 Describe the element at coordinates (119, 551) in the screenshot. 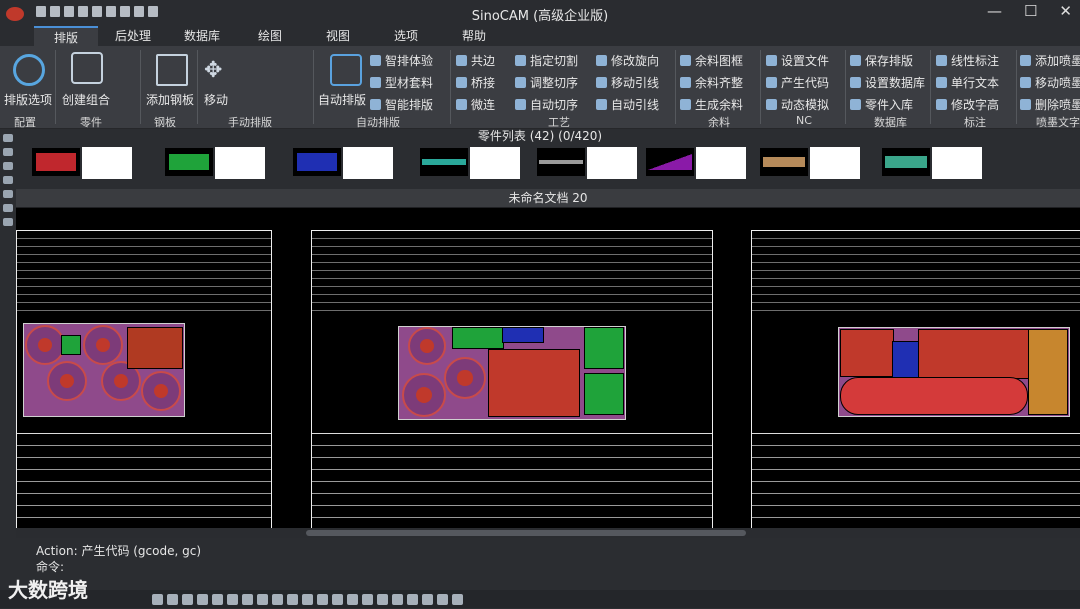

I see `command-history: Action: 产生代码 (gcode, gc)` at that location.